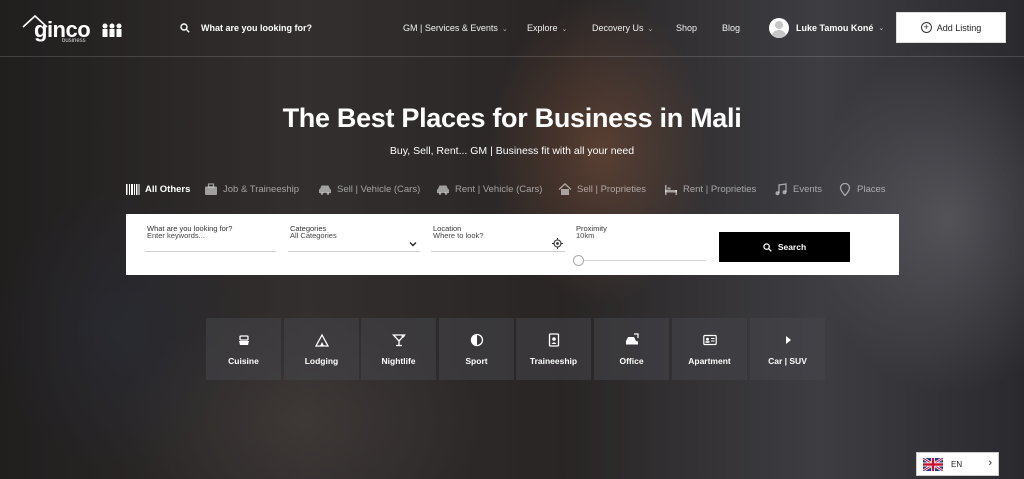 Image resolution: width=1024 pixels, height=479 pixels. Describe the element at coordinates (990, 463) in the screenshot. I see `chevron-right-icon: ›` at that location.